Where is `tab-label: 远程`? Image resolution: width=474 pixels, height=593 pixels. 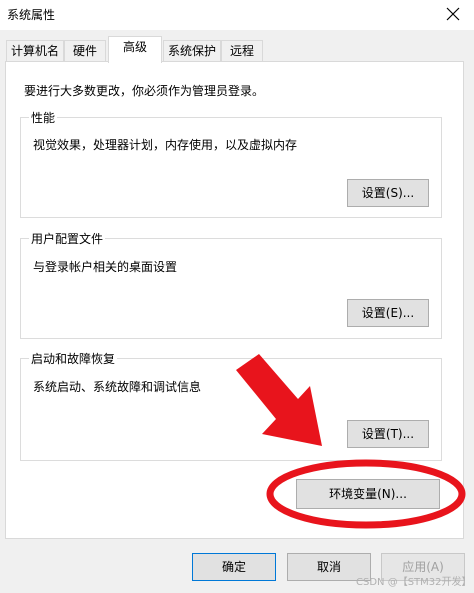 tab-label: 远程 is located at coordinates (241, 51).